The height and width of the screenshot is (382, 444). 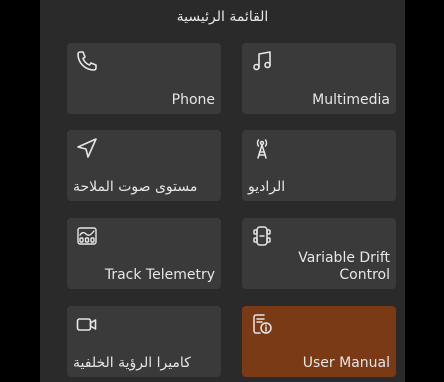 I want to click on radio-label: الراديو, so click(x=267, y=187).